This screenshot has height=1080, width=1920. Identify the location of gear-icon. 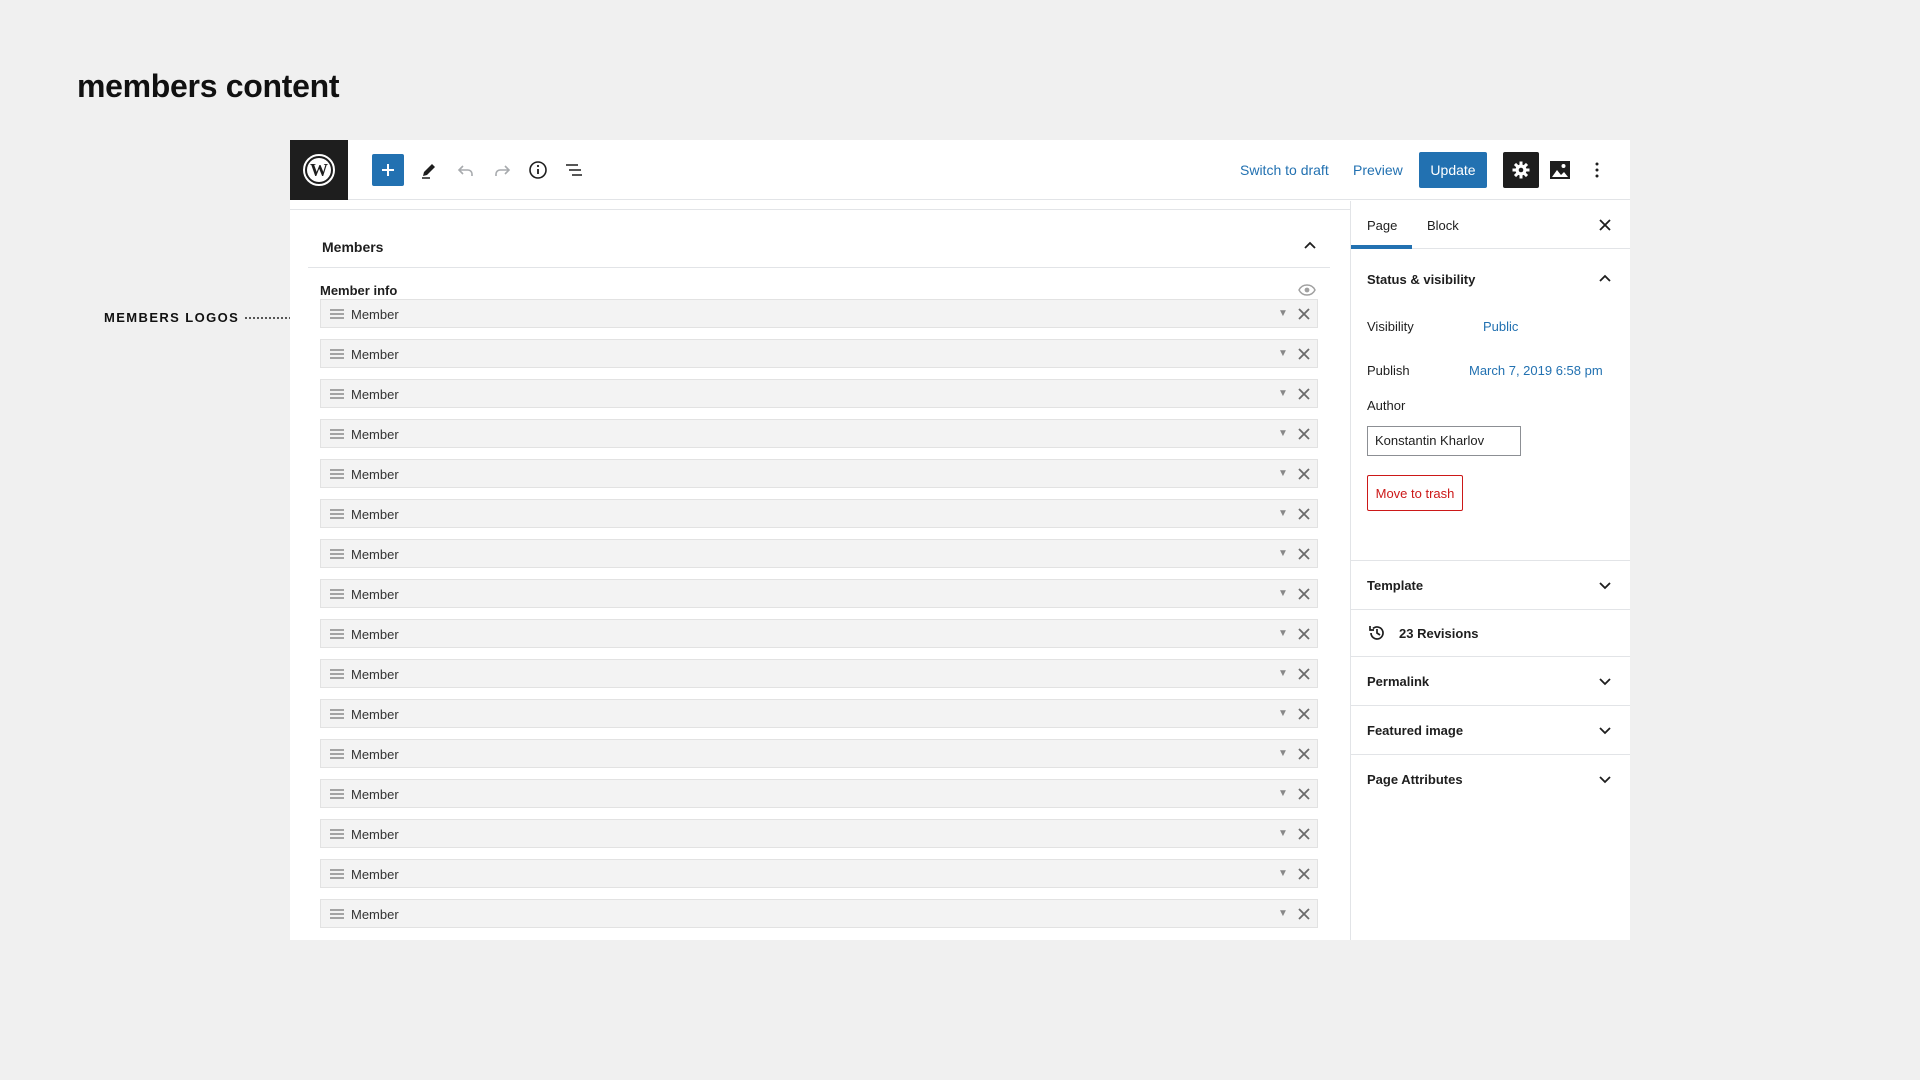
(1521, 170).